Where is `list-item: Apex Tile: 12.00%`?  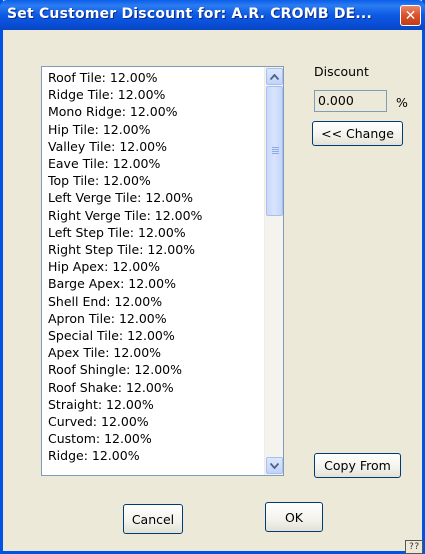
list-item: Apex Tile: 12.00% is located at coordinates (125, 352).